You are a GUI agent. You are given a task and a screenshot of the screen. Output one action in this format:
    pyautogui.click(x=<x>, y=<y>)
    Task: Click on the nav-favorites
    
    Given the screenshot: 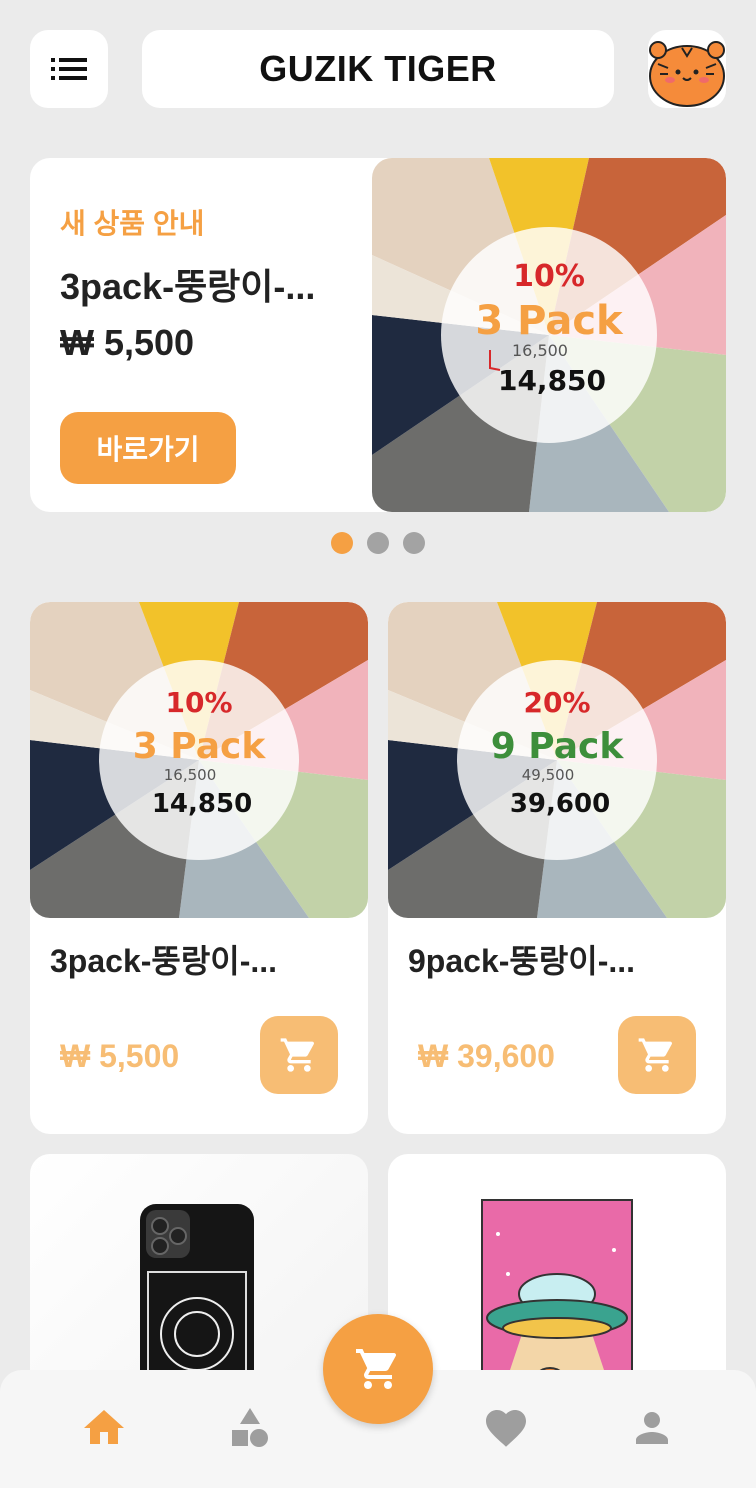 What is the action you would take?
    pyautogui.click(x=506, y=1428)
    